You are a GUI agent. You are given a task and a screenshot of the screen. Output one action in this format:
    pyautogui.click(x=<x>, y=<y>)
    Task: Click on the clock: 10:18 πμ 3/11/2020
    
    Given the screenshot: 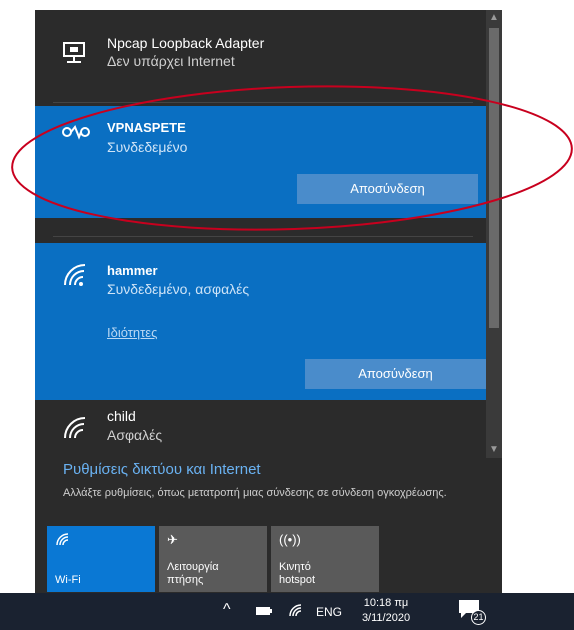 What is the action you would take?
    pyautogui.click(x=386, y=611)
    